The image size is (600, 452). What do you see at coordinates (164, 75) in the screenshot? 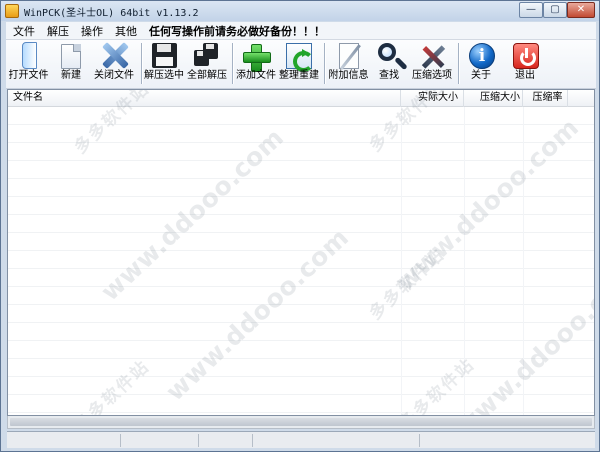
I see `extract-selected-label: 解压选中` at bounding box center [164, 75].